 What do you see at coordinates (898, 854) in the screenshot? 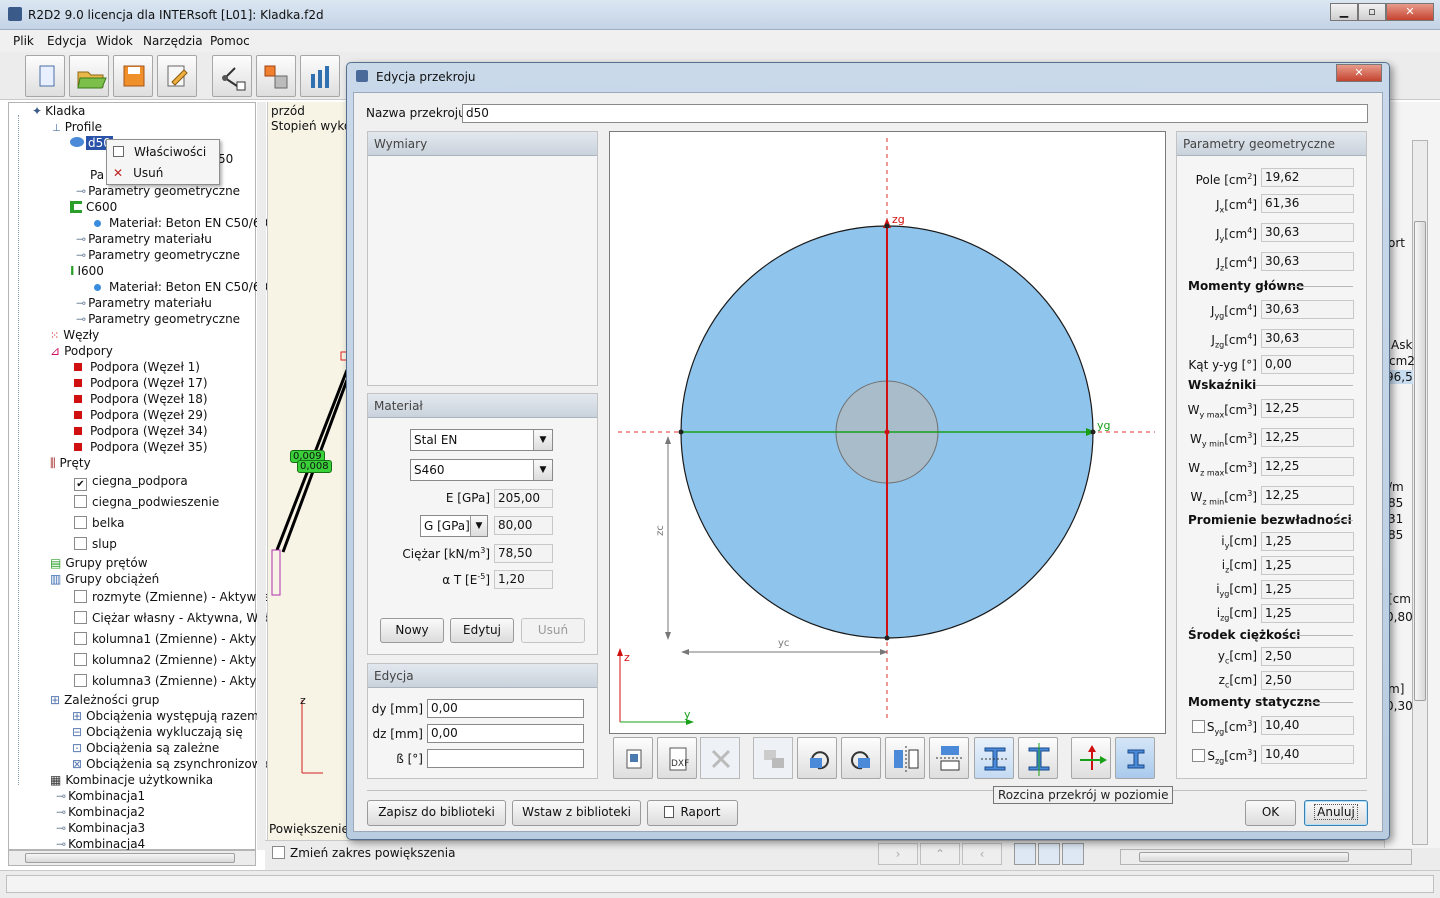
I see `nav-next-button: ›` at bounding box center [898, 854].